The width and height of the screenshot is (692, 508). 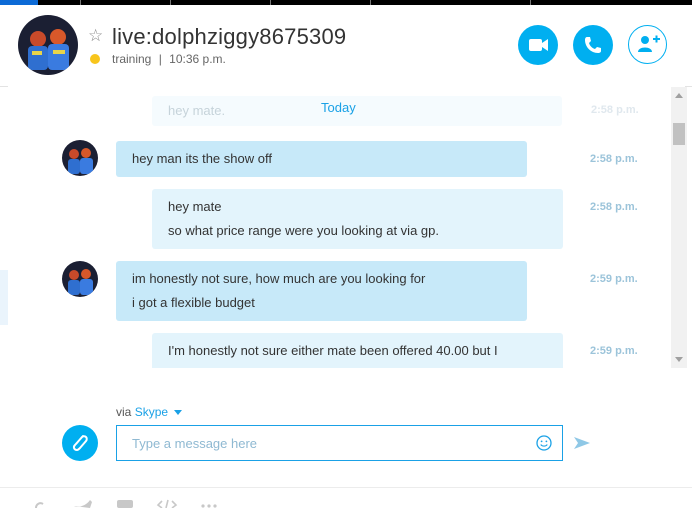 What do you see at coordinates (229, 36) in the screenshot?
I see `contact-name: live:dolphziggy8675309` at bounding box center [229, 36].